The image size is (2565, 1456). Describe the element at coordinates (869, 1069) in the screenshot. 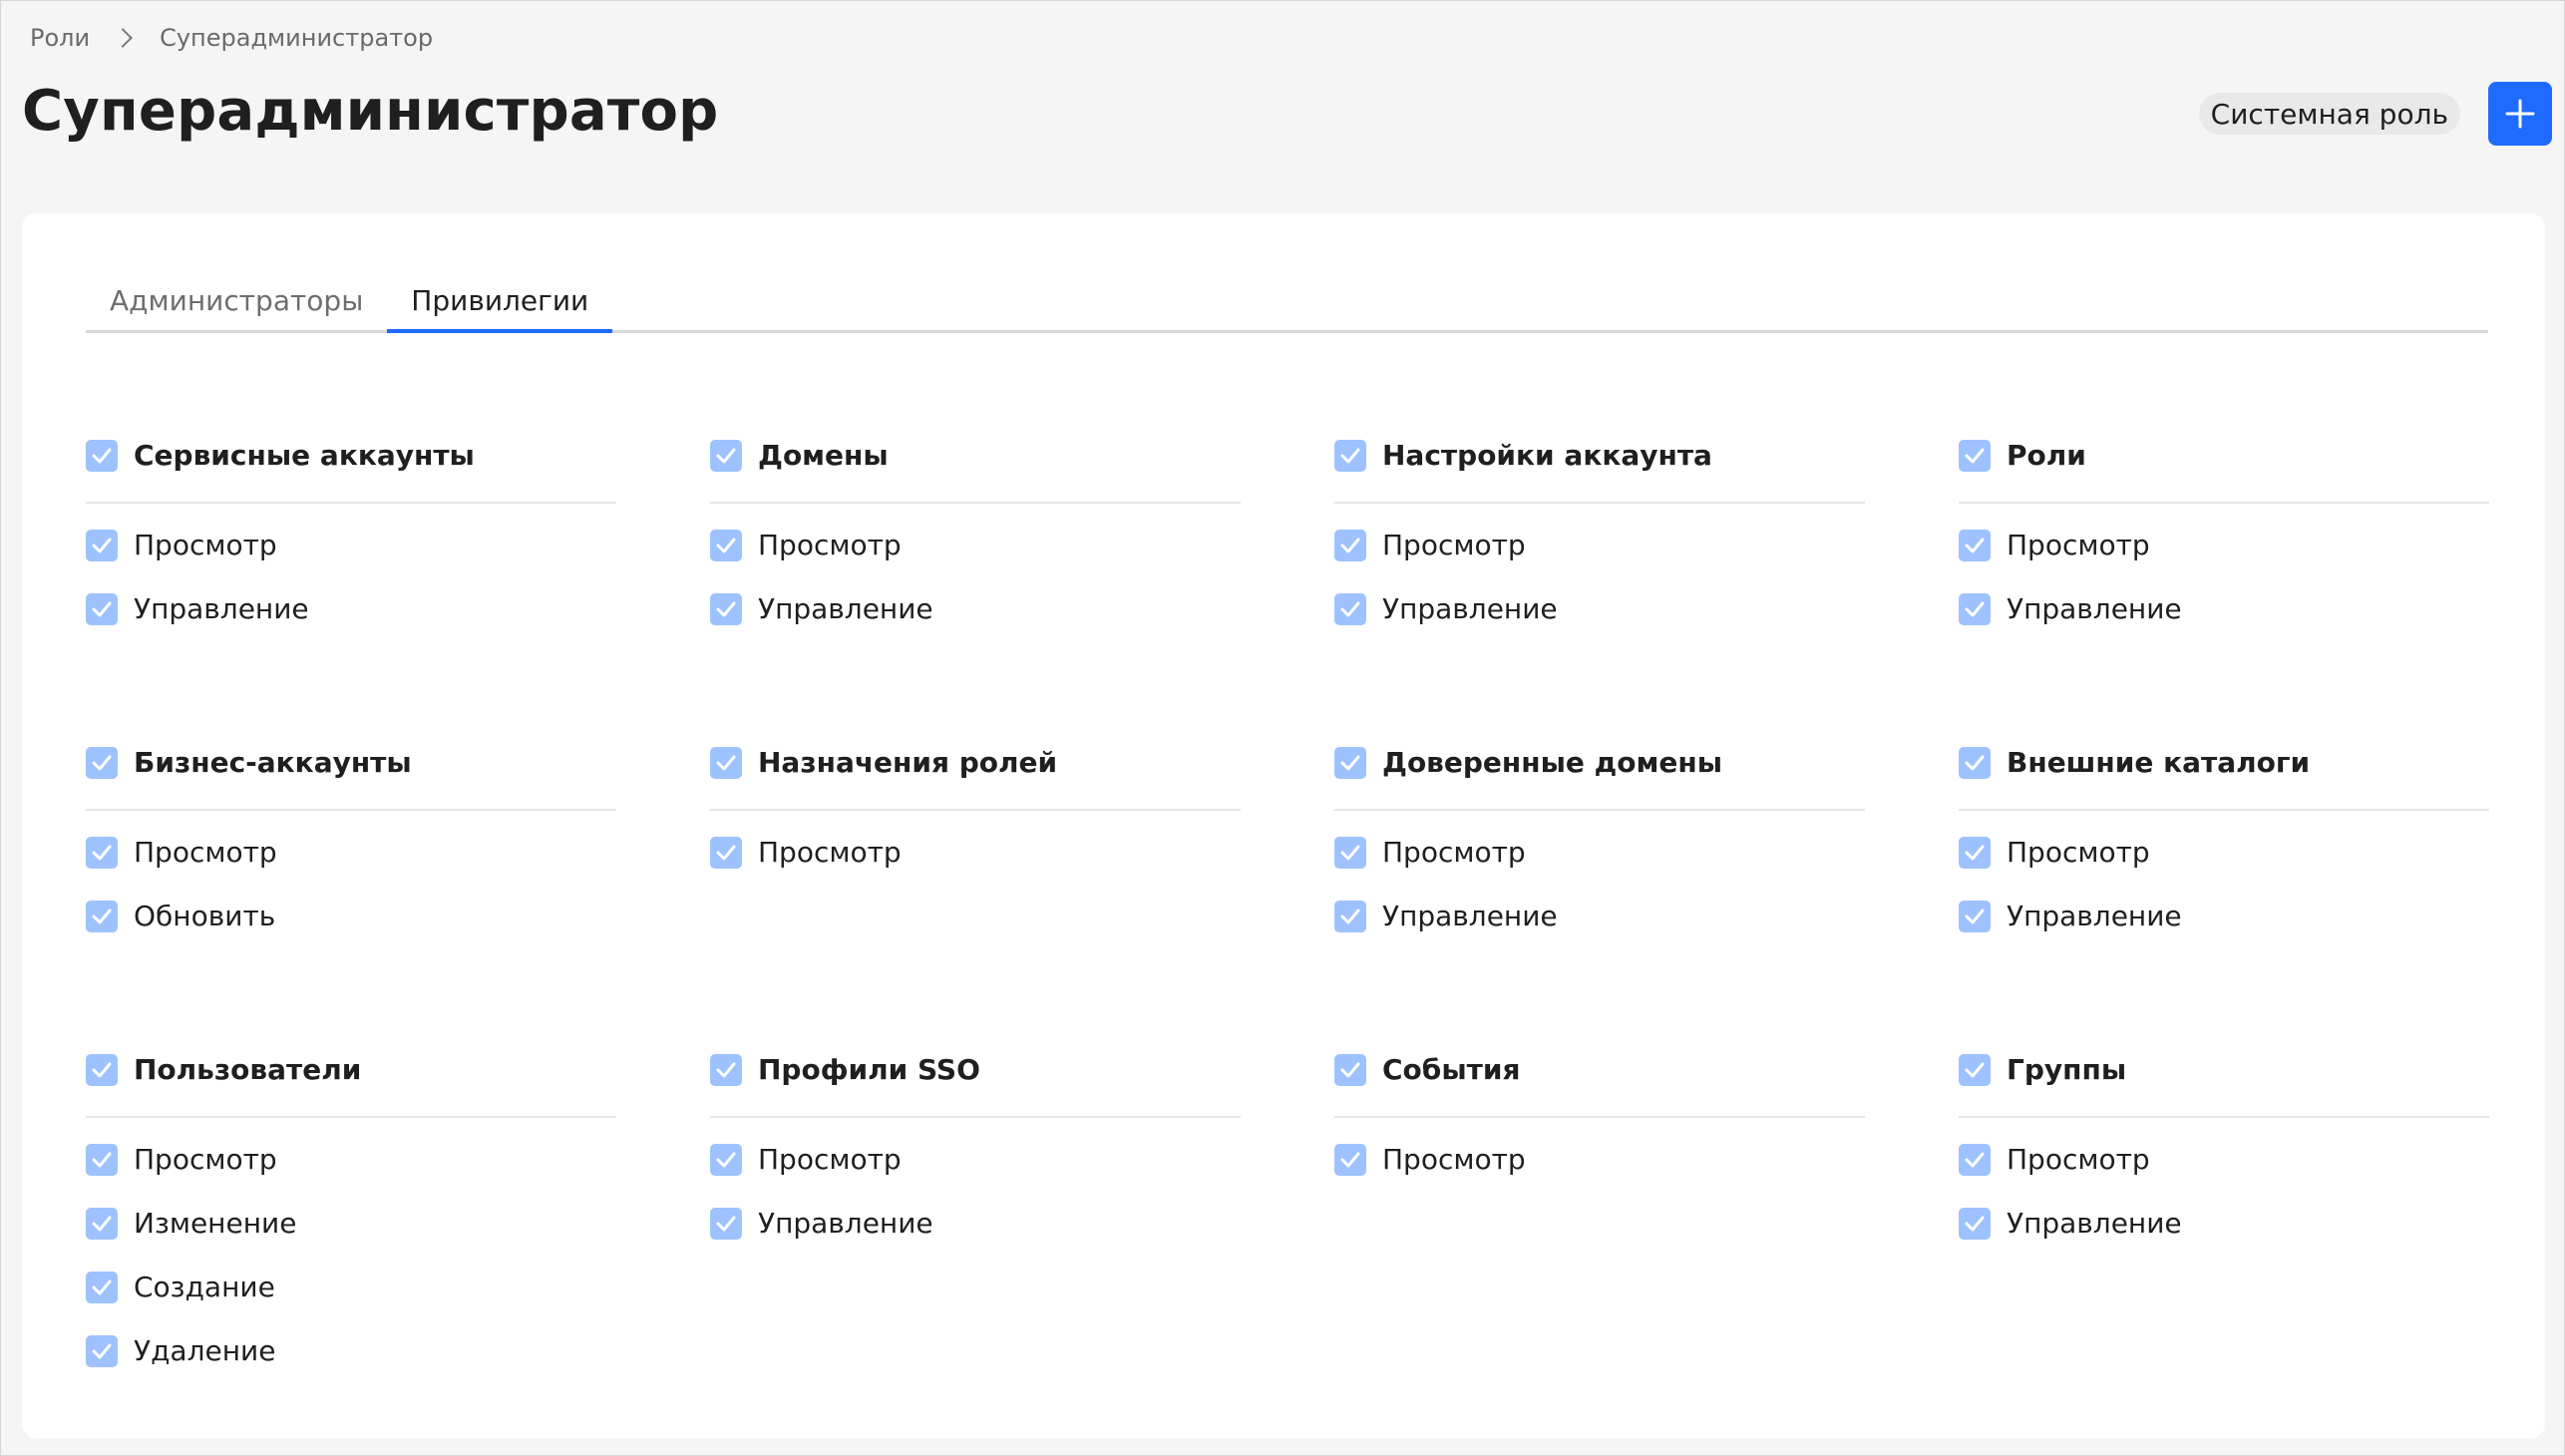

I see `privilege-group-title: Профили SSO` at that location.